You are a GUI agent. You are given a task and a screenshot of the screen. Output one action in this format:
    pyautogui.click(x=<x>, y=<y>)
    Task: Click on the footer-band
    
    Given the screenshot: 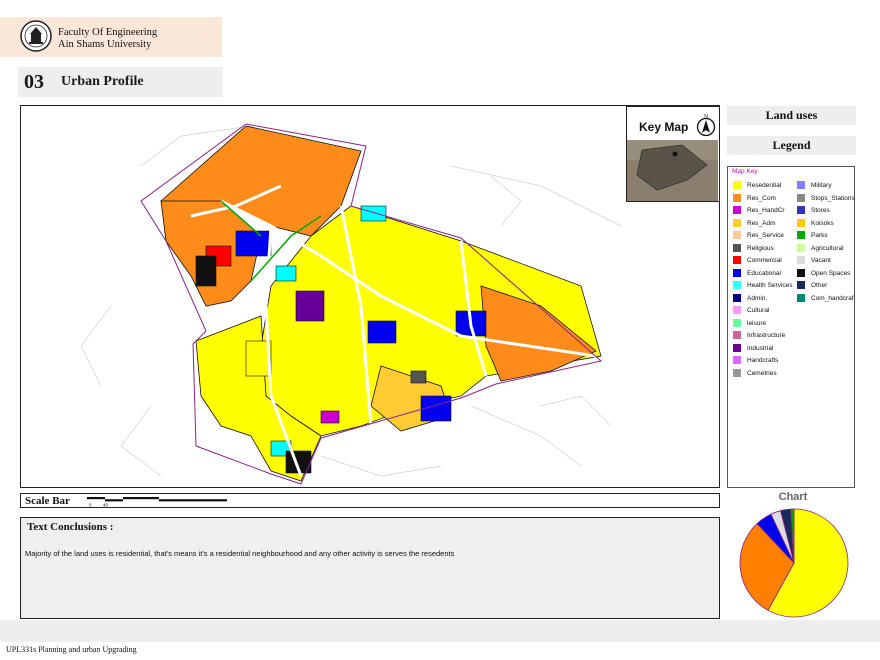 What is the action you would take?
    pyautogui.click(x=440, y=631)
    